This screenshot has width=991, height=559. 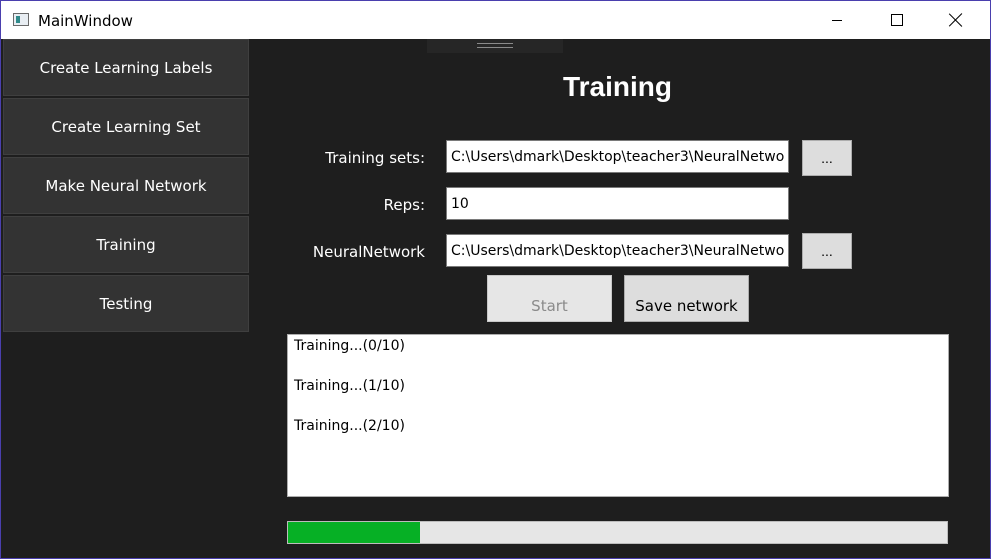 What do you see at coordinates (686, 298) in the screenshot?
I see `save-network-button: Save network` at bounding box center [686, 298].